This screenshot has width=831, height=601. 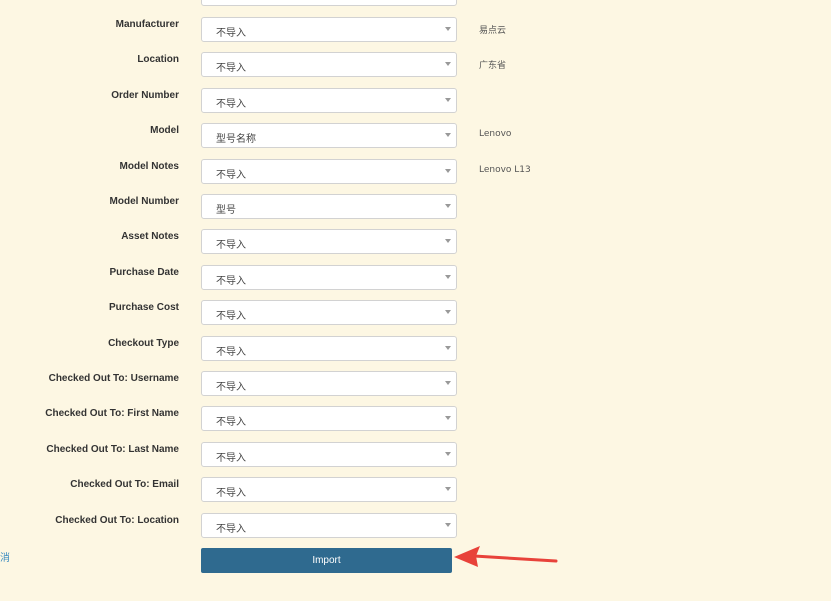 I want to click on red-arrow-icon, so click(x=506, y=556).